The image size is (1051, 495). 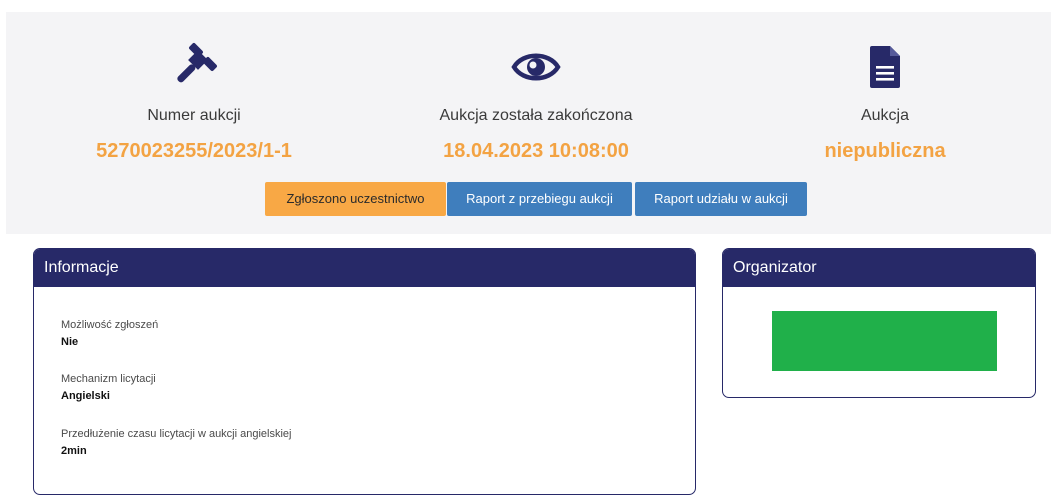 I want to click on bidding-mechanism-label: Mechanizm licytacji, so click(x=108, y=379).